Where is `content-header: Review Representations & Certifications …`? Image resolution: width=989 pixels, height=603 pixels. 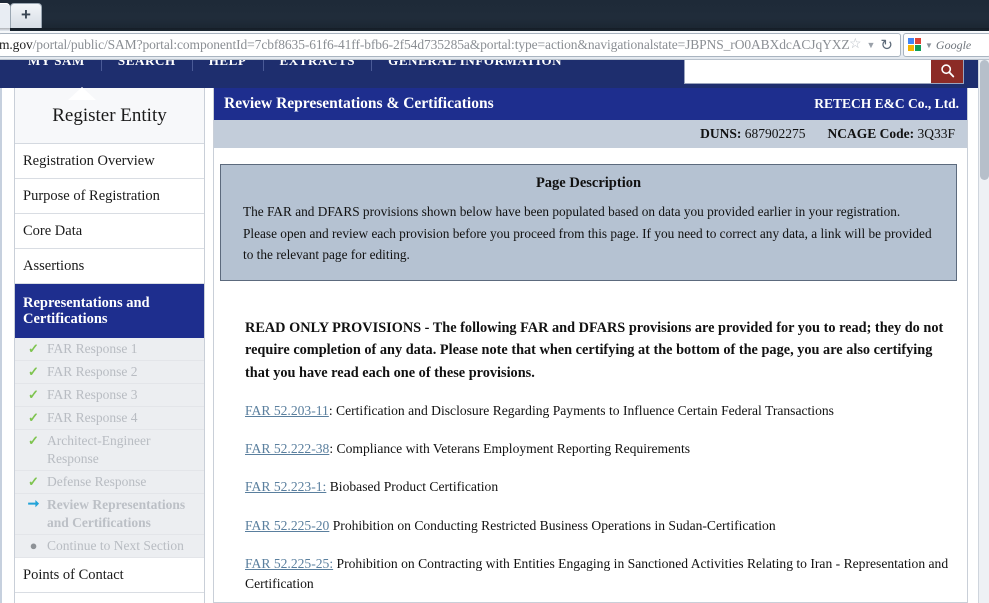
content-header: Review Representations & Certifications … is located at coordinates (590, 104).